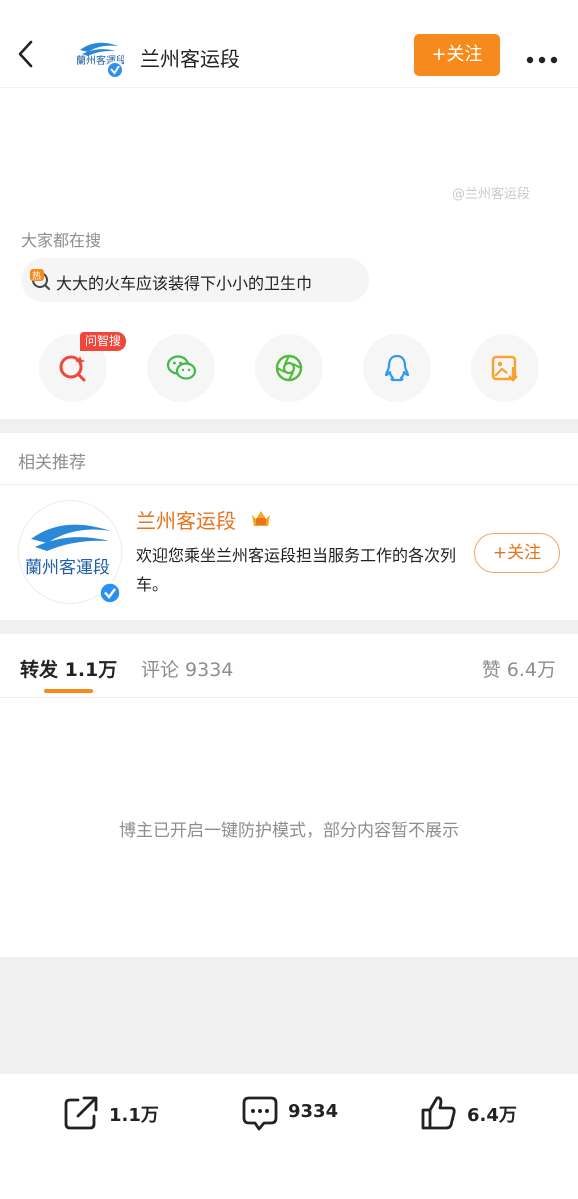 This screenshot has height=1199, width=578. Describe the element at coordinates (72, 368) in the screenshot. I see `wenzhisou-search-icon` at that location.